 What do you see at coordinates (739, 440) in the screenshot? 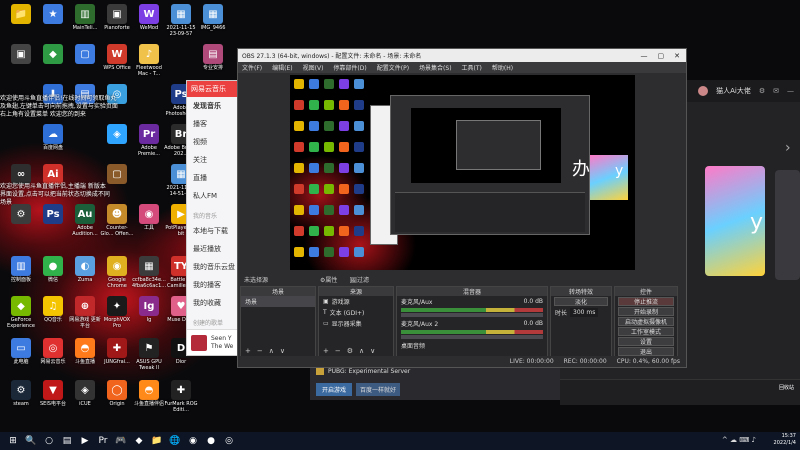
I see `system-tray: ^ ☁ ⌨ ♪` at bounding box center [739, 440].